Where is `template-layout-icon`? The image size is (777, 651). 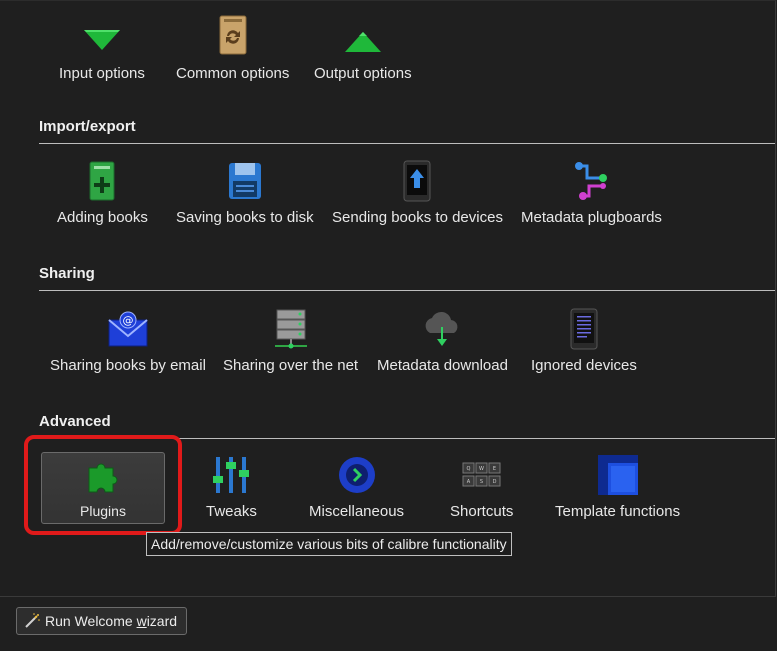
template-layout-icon is located at coordinates (618, 475).